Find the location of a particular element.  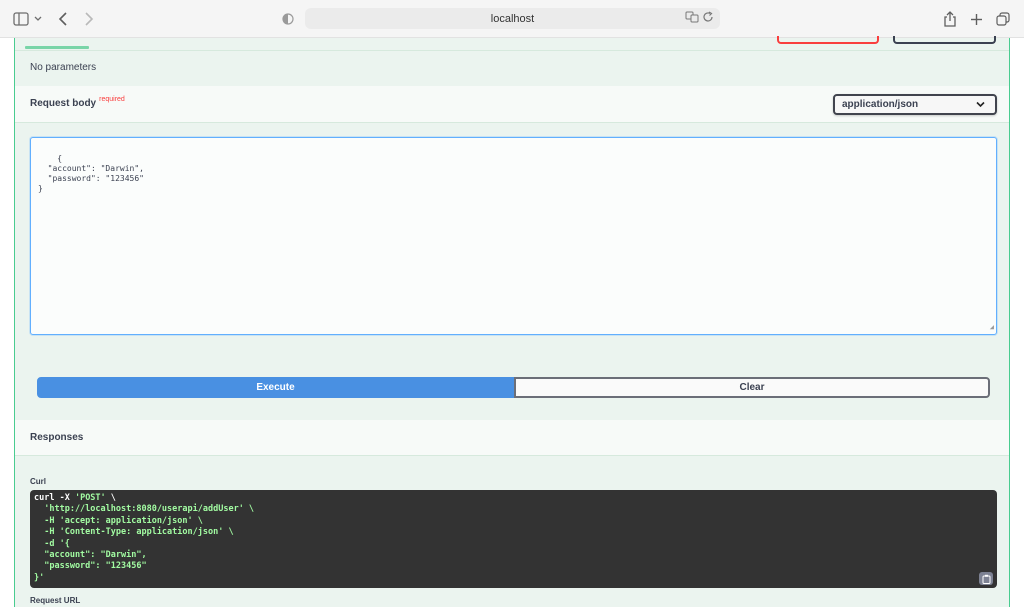

content-type-select: application/json is located at coordinates (915, 104).